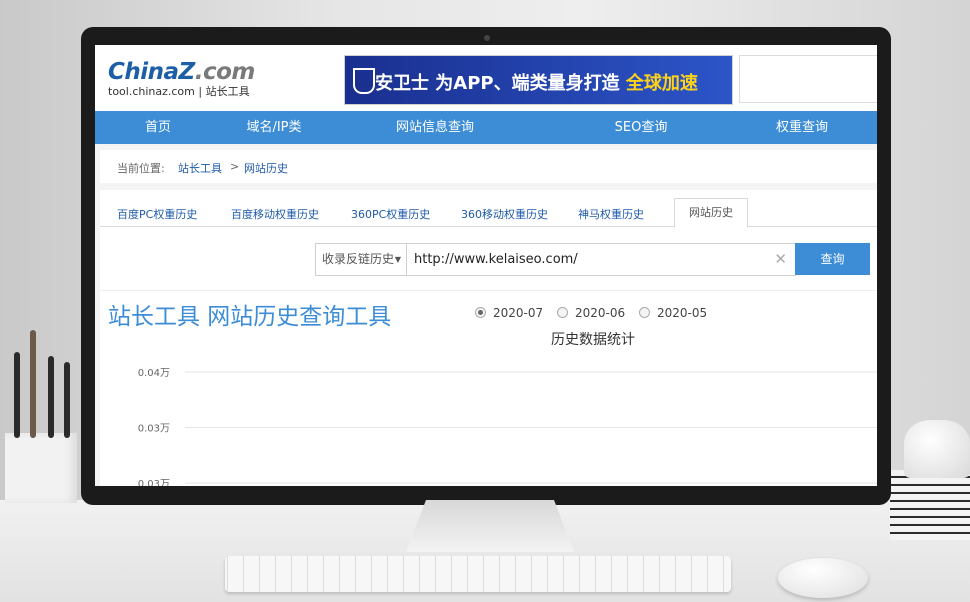 Image resolution: width=970 pixels, height=602 pixels. I want to click on ad-banner: 安卫士 为APP、端类量身打造 全球加速, so click(538, 80).